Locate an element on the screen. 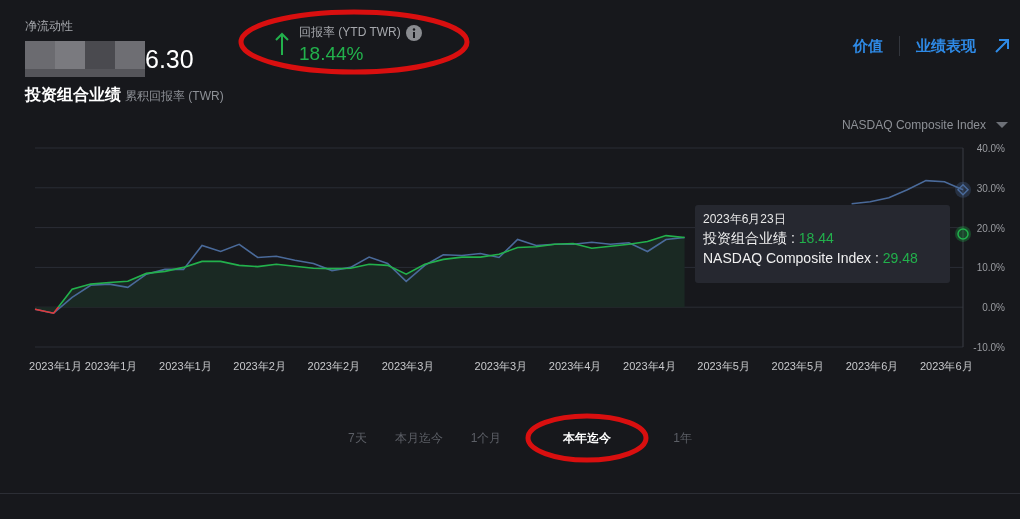 The height and width of the screenshot is (519, 1020). tooltip-row-text: 投资组合业绩 : 18.44 is located at coordinates (769, 239).